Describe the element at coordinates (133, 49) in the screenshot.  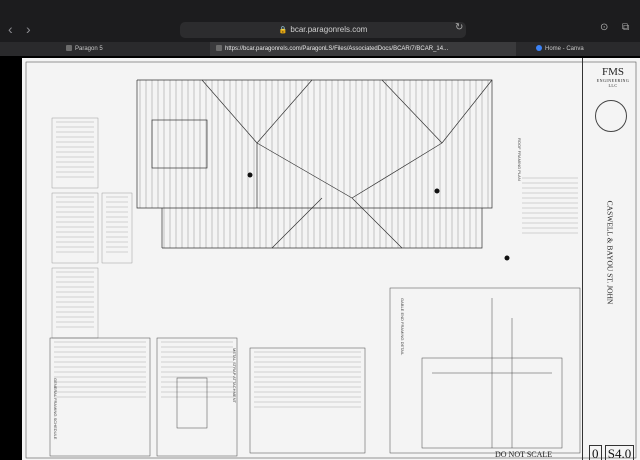
I see `tab-paragon: Paragon 5` at that location.